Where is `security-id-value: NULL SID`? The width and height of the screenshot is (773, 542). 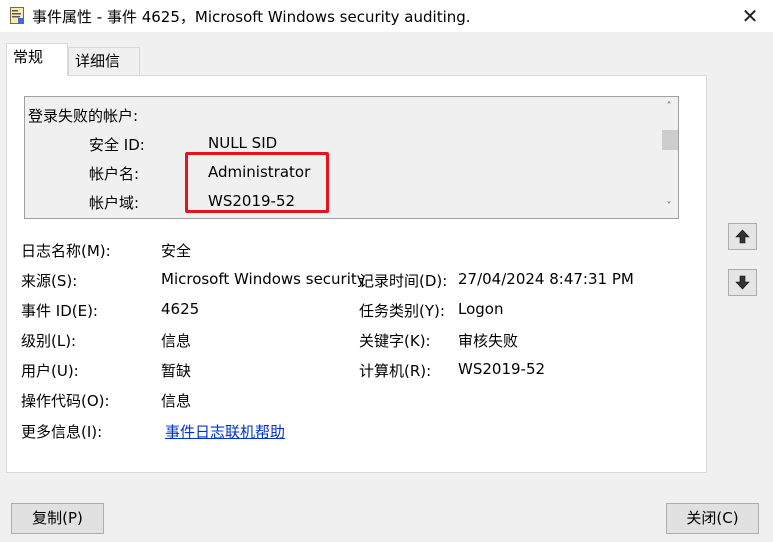 security-id-value: NULL SID is located at coordinates (243, 143).